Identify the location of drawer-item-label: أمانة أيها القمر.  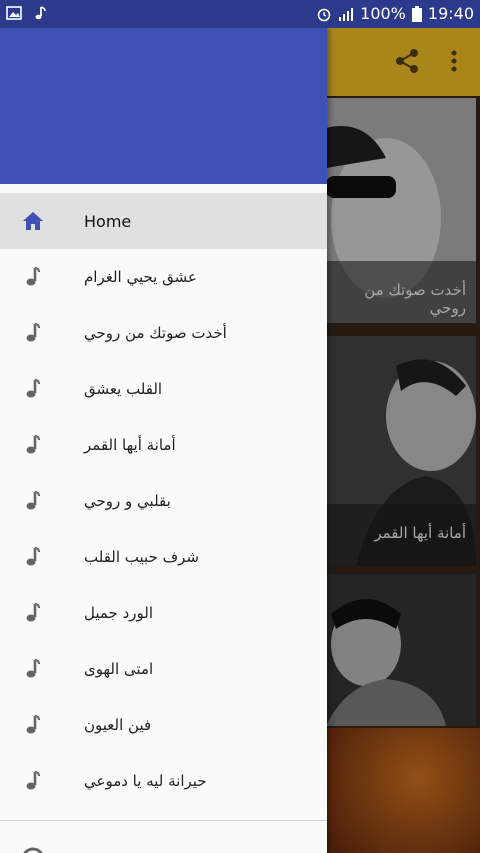
(130, 445).